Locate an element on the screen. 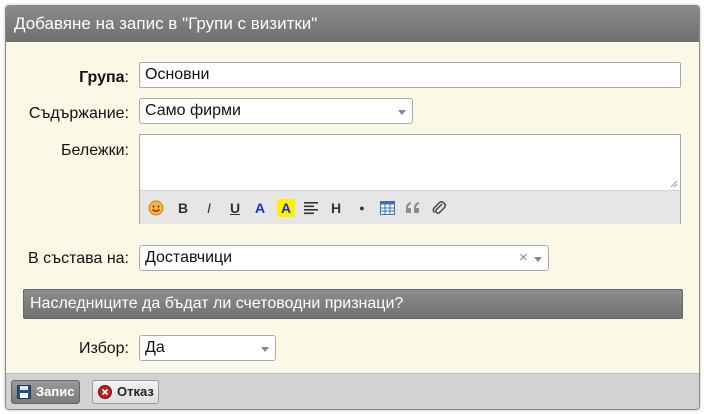 The image size is (704, 414). cancel-button-label: Отказ is located at coordinates (135, 391).